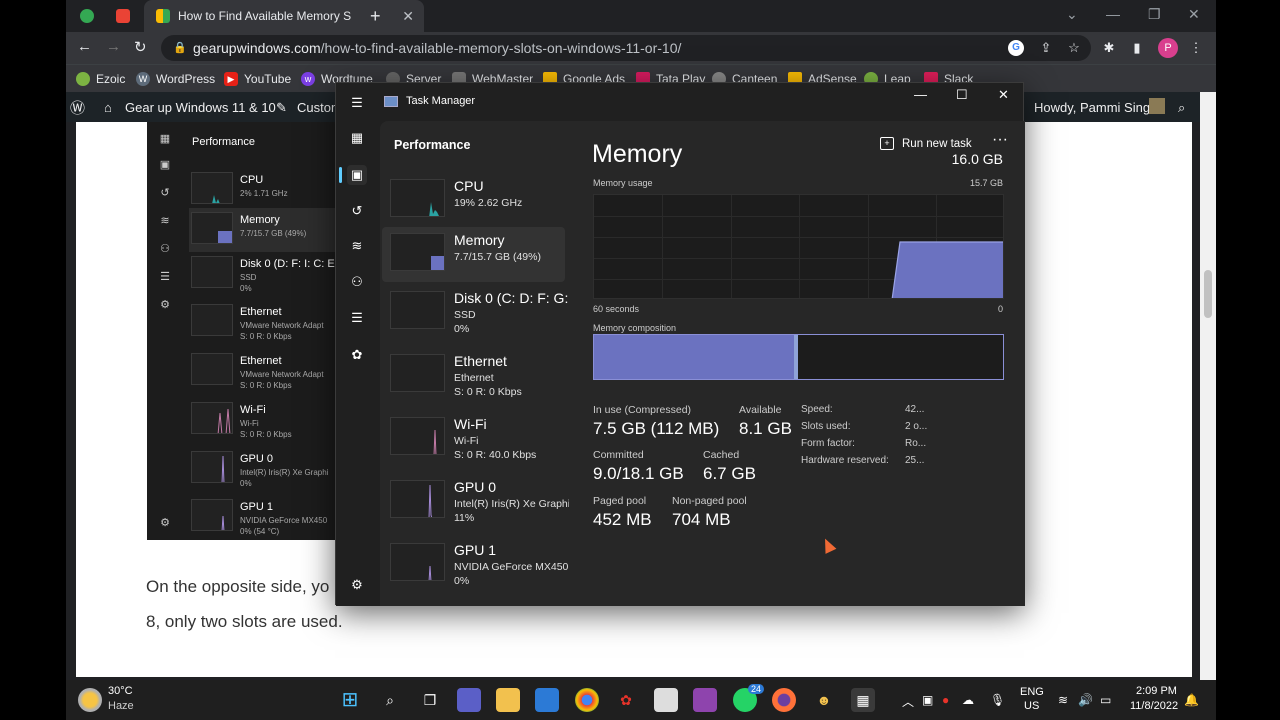 The height and width of the screenshot is (720, 1280). I want to click on nonpaged-pool-label: Non-paged pool, so click(709, 501).